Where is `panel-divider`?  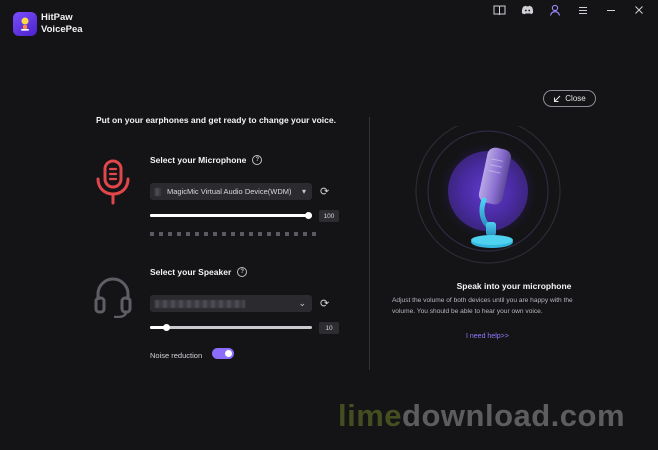
panel-divider is located at coordinates (369, 243).